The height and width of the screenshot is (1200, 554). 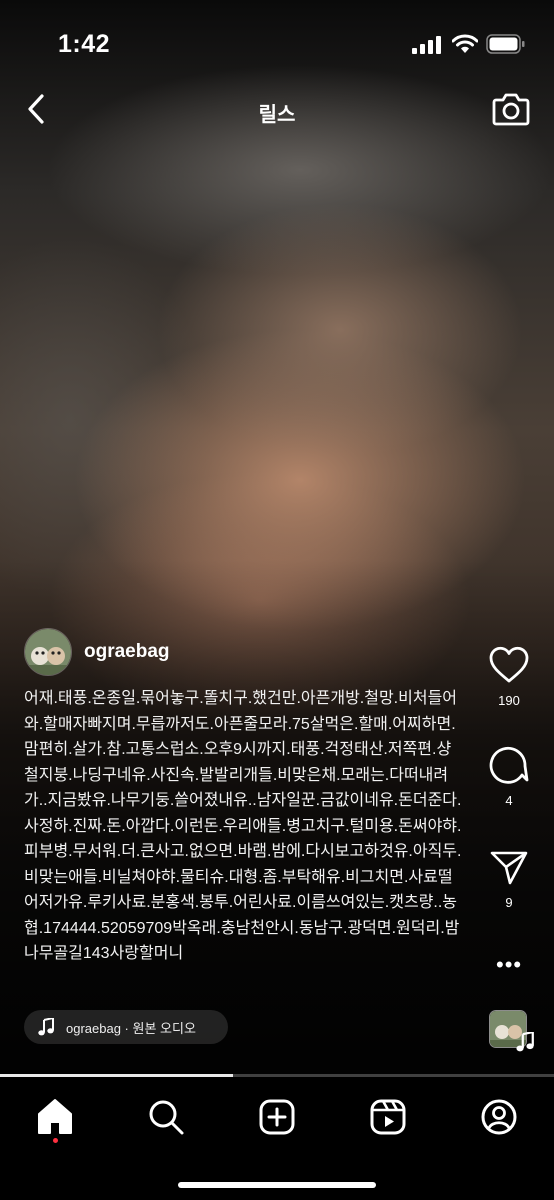 What do you see at coordinates (426, 45) in the screenshot?
I see `cellular-signal-icon` at bounding box center [426, 45].